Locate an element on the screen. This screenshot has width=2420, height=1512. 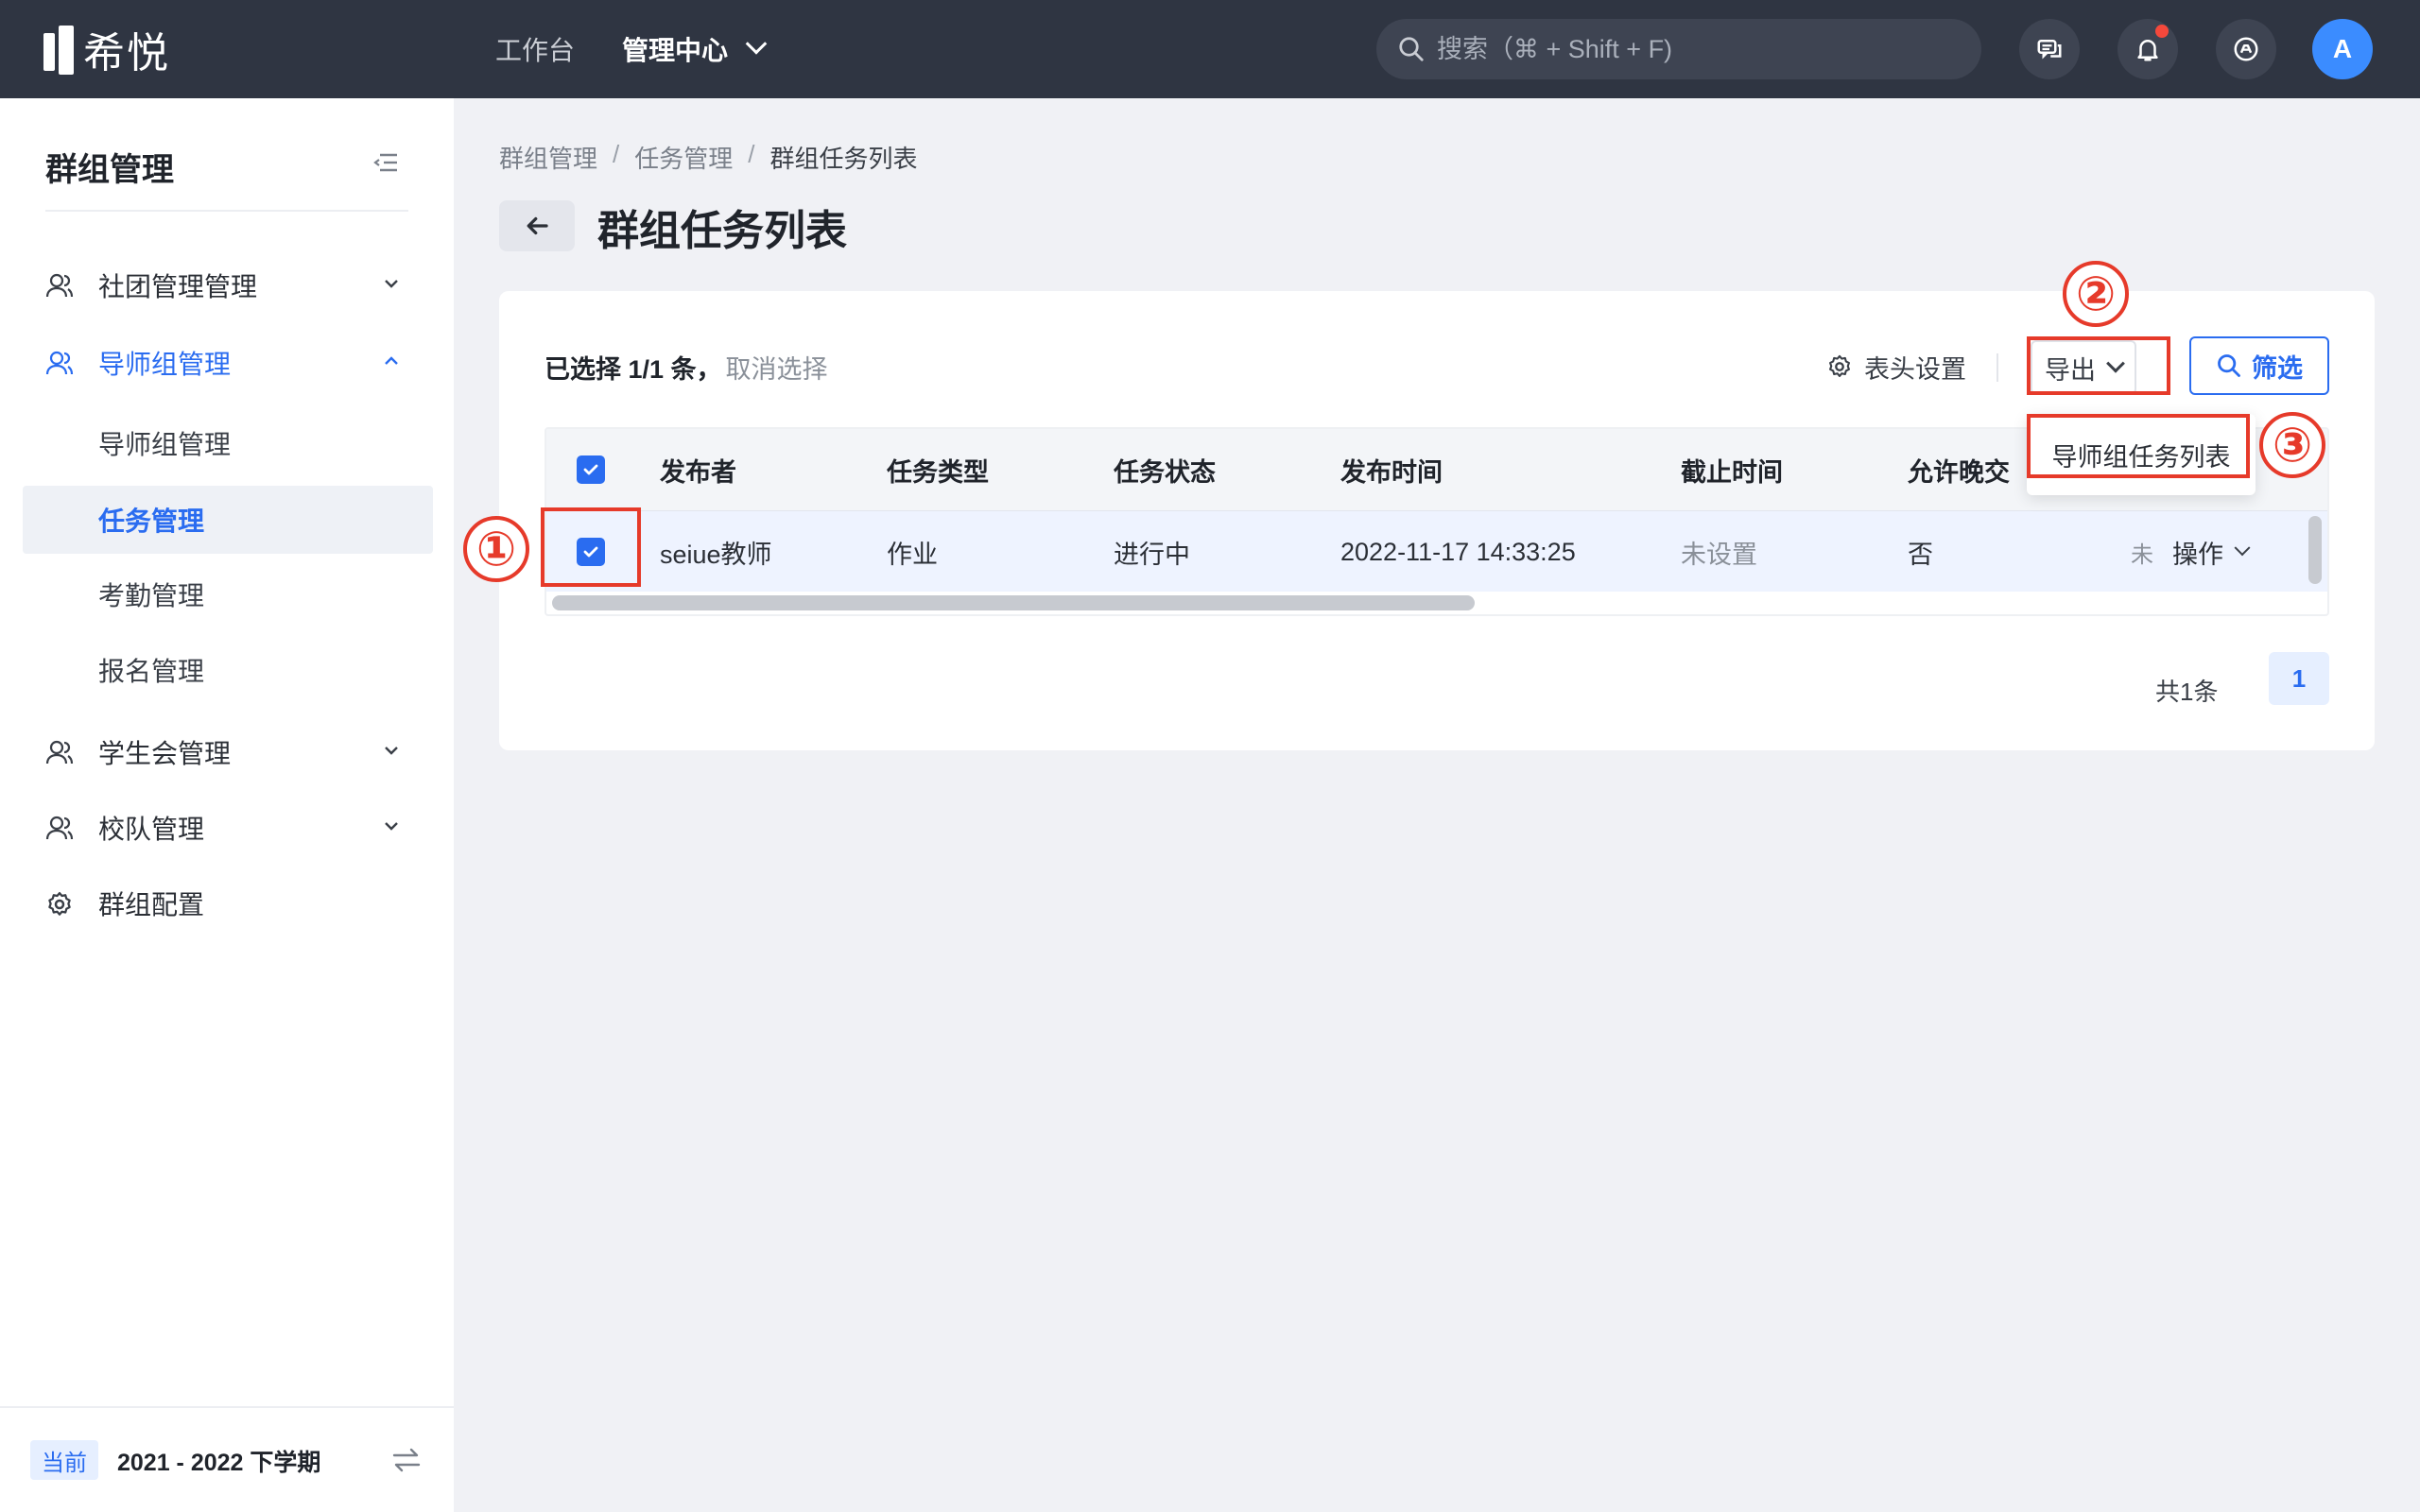
bell-icon is located at coordinates (2147, 50).